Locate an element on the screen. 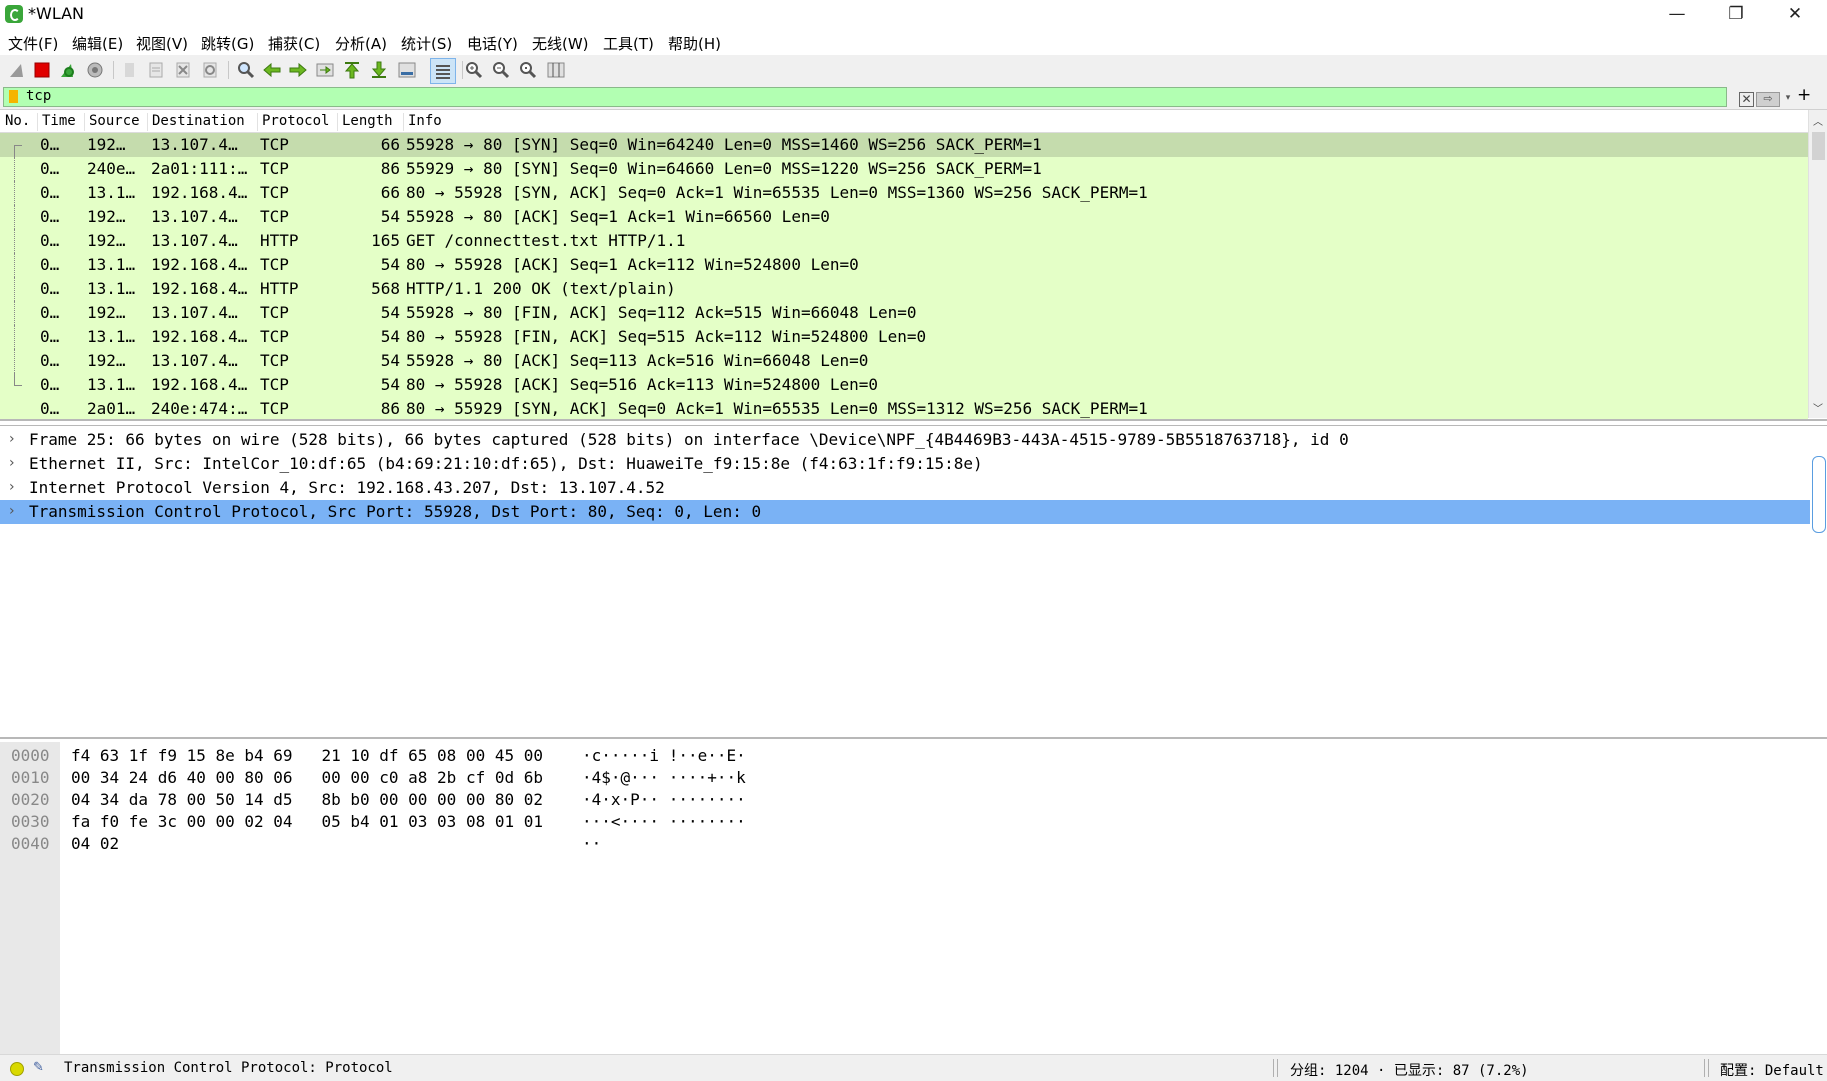 Image resolution: width=1827 pixels, height=1081 pixels. column-header-protocol: Protocol is located at coordinates (298, 122).